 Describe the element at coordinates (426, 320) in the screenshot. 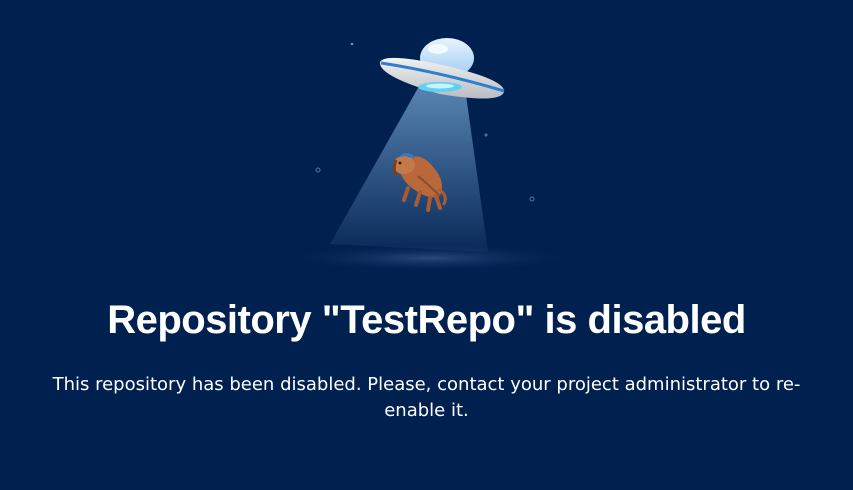

I see `page-title: Repository "TestRepo" is disabled` at that location.